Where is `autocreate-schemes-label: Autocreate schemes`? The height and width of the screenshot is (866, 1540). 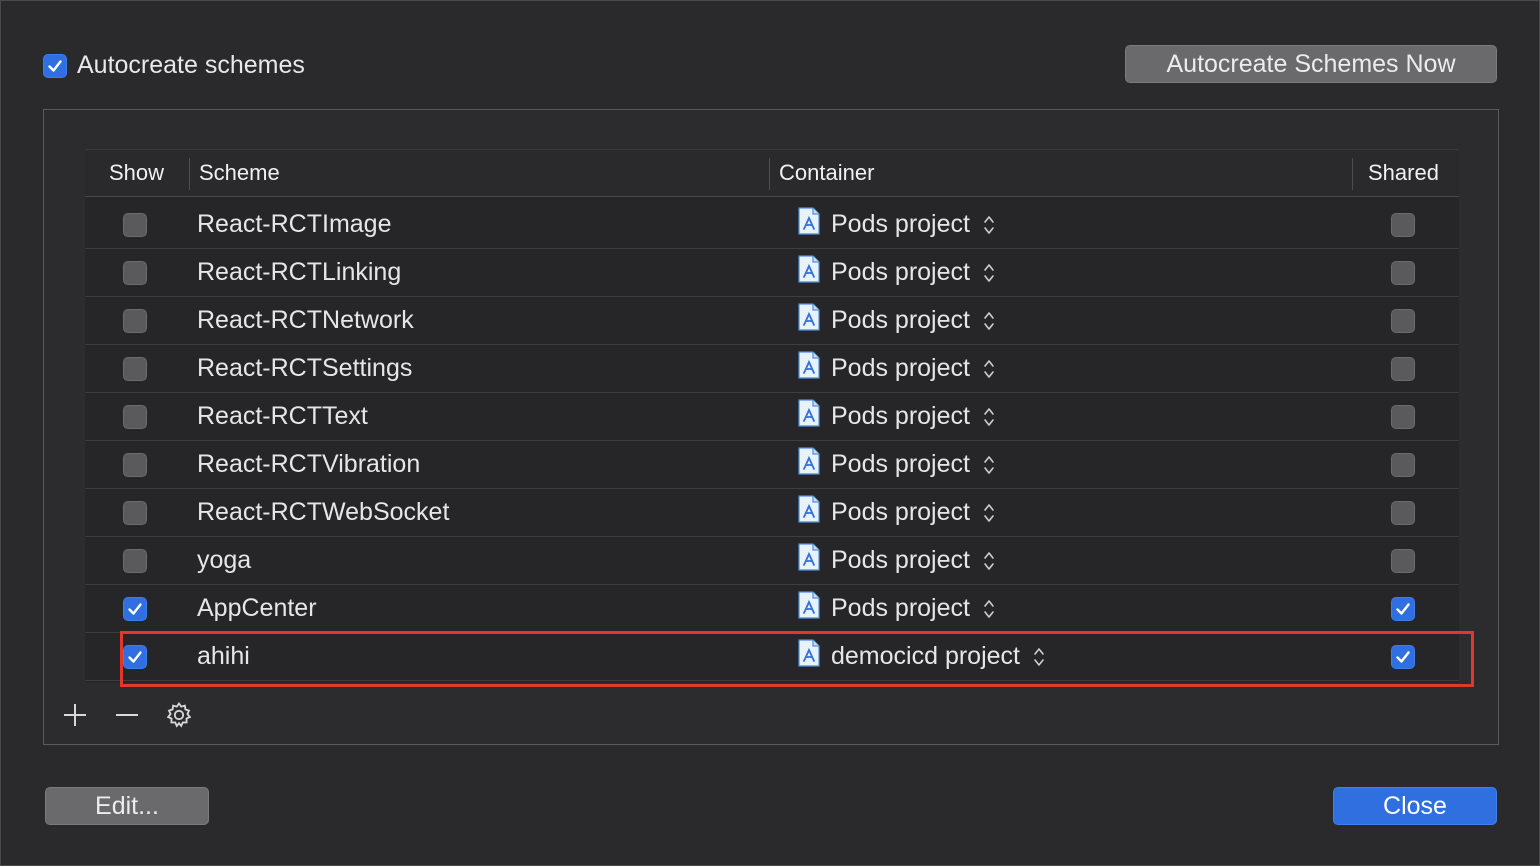
autocreate-schemes-label: Autocreate schemes is located at coordinates (191, 65).